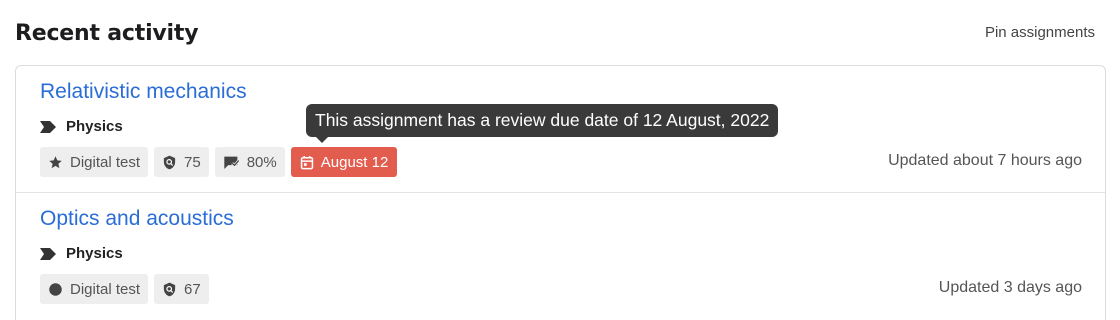  I want to click on section-title: Recent activity, so click(107, 33).